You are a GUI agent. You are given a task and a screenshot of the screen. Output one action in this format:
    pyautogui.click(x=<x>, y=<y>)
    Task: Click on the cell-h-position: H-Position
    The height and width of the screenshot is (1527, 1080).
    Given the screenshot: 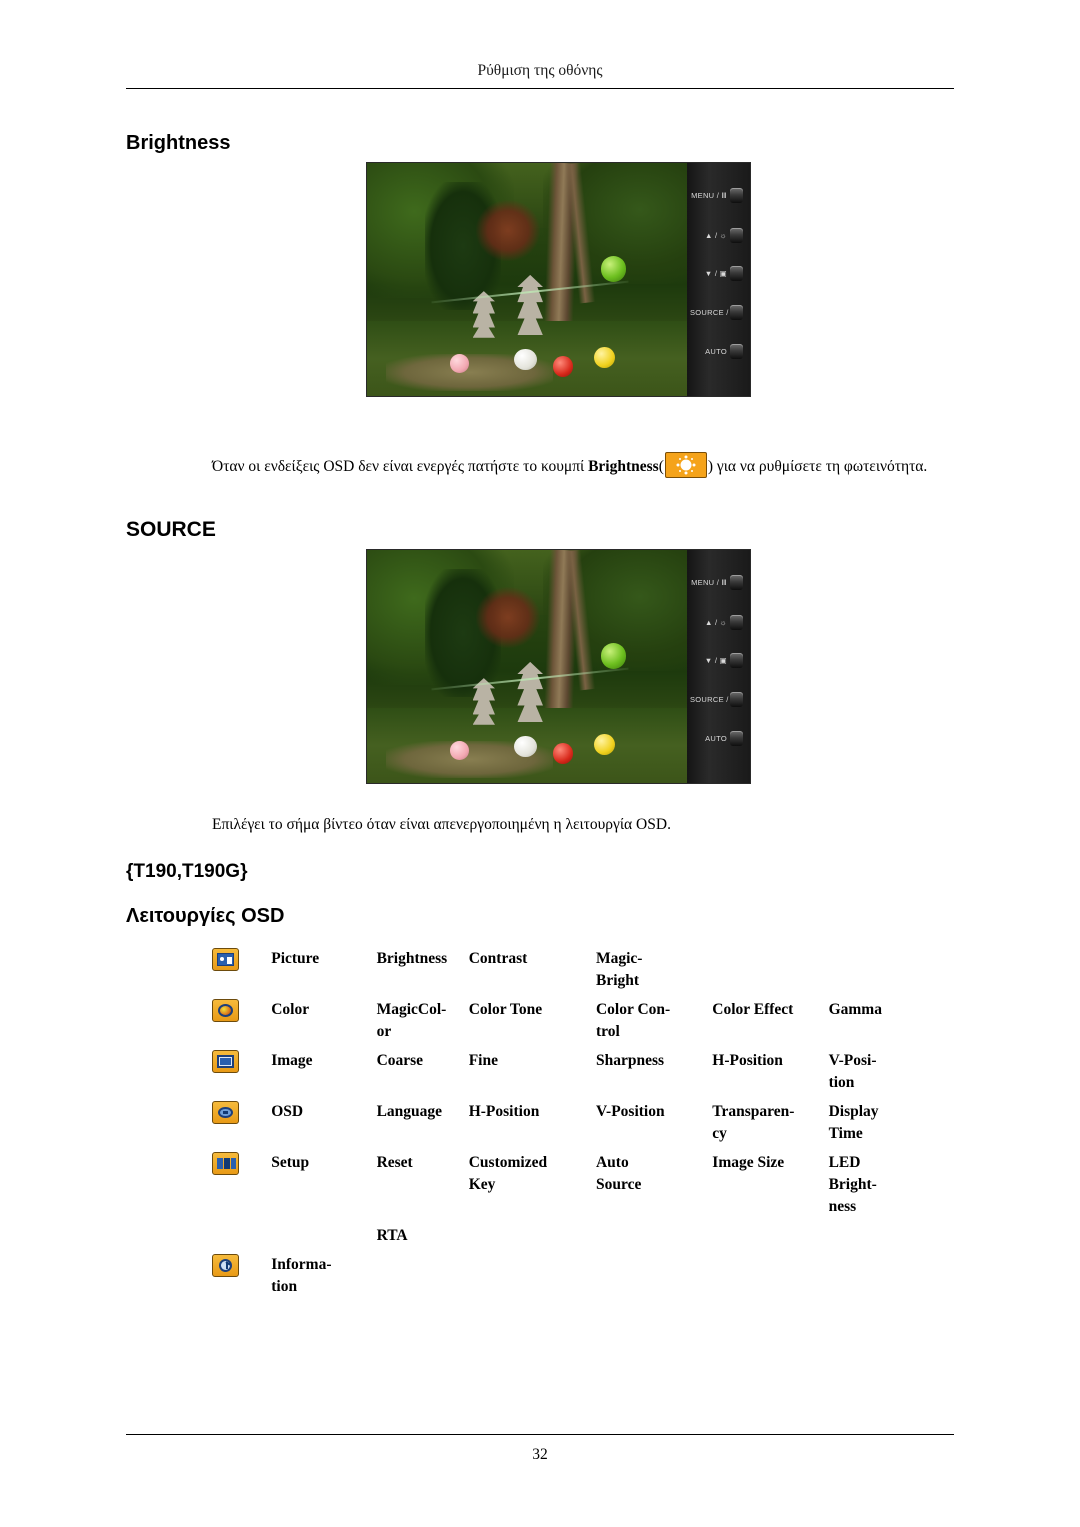 What is the action you would take?
    pyautogui.click(x=747, y=1060)
    